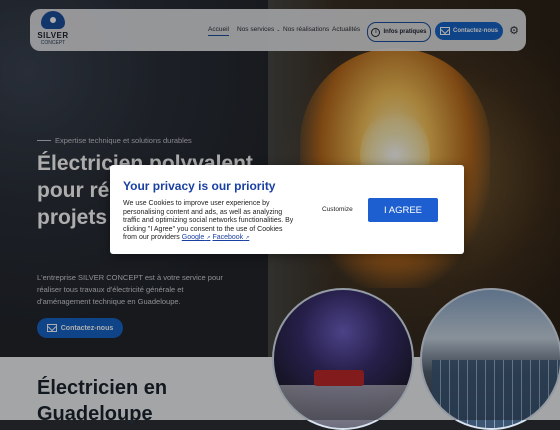  What do you see at coordinates (403, 210) in the screenshot?
I see `agree-button: I AGREE` at bounding box center [403, 210].